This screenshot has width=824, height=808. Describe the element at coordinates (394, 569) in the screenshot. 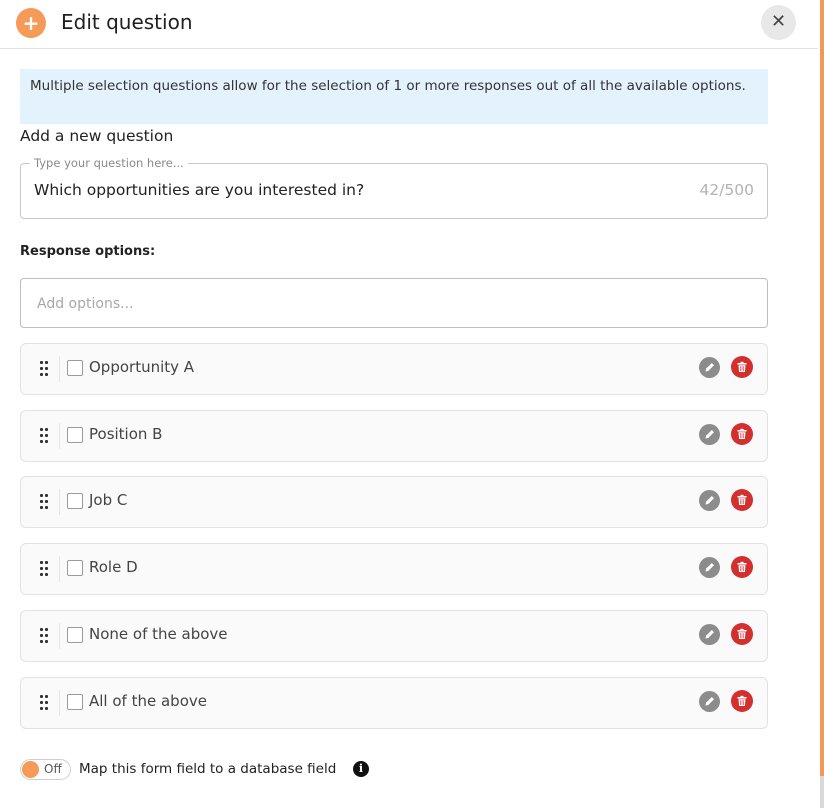

I see `option-row: Role D` at that location.